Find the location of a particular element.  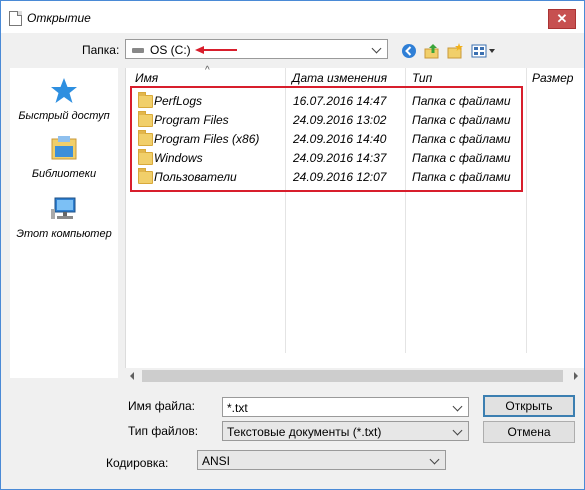

column-header-size: Размер is located at coordinates (552, 78).